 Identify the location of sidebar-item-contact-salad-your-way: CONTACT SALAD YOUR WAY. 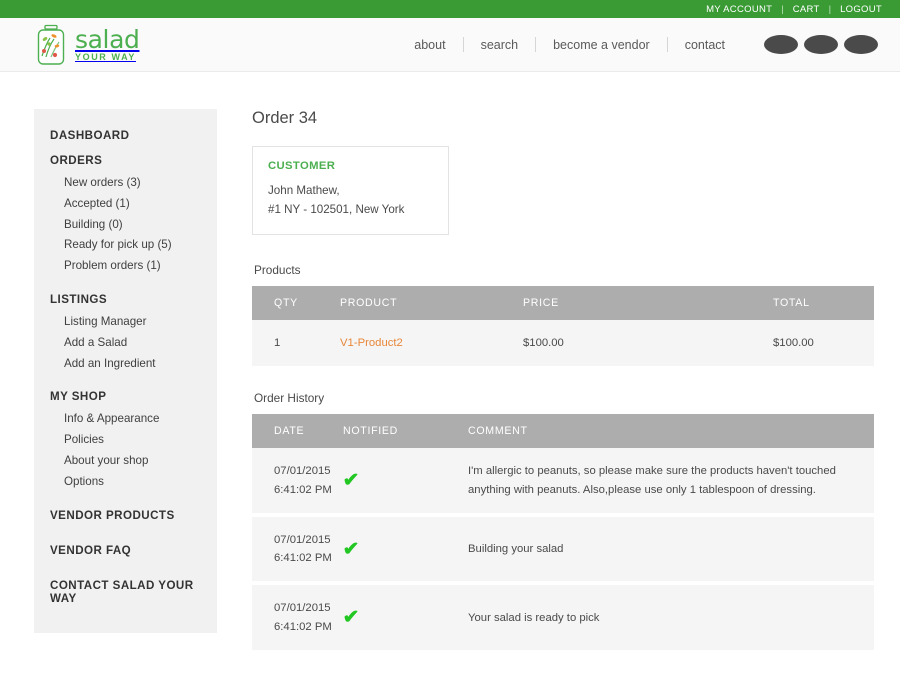
(125, 592).